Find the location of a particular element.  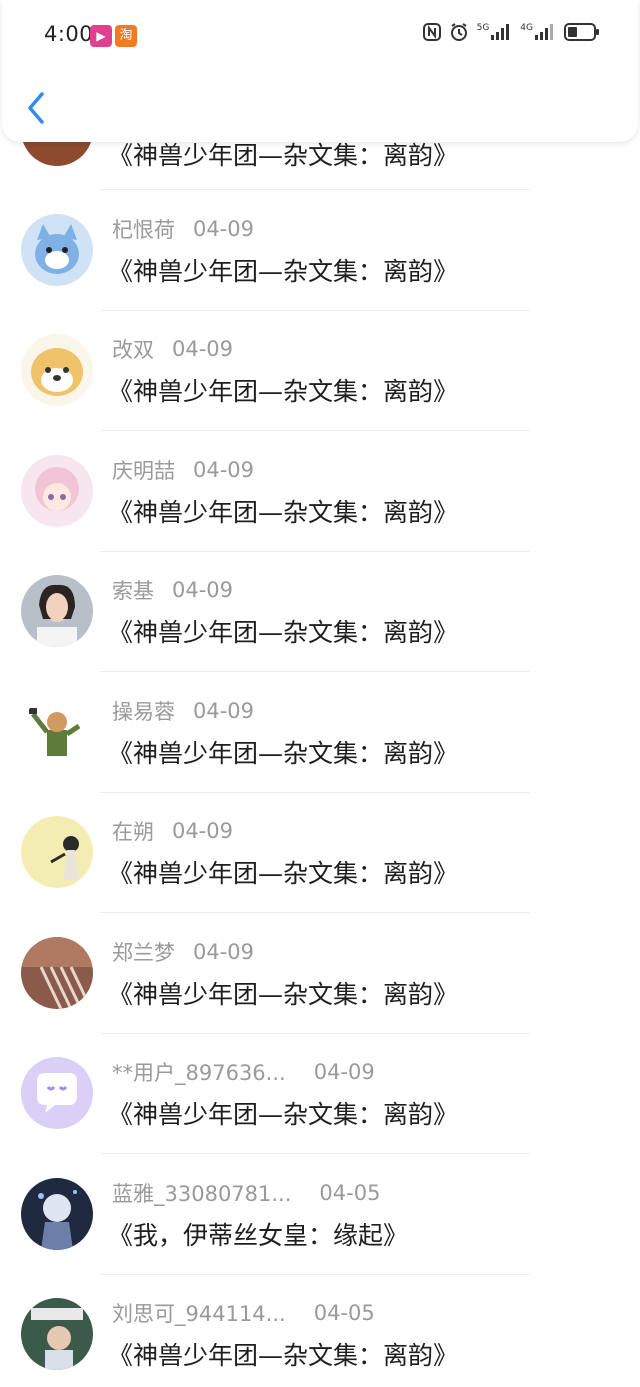

list-item: 操易蓉 04-09 《神兽少年团—杂文集：离韵》 is located at coordinates (320, 732).